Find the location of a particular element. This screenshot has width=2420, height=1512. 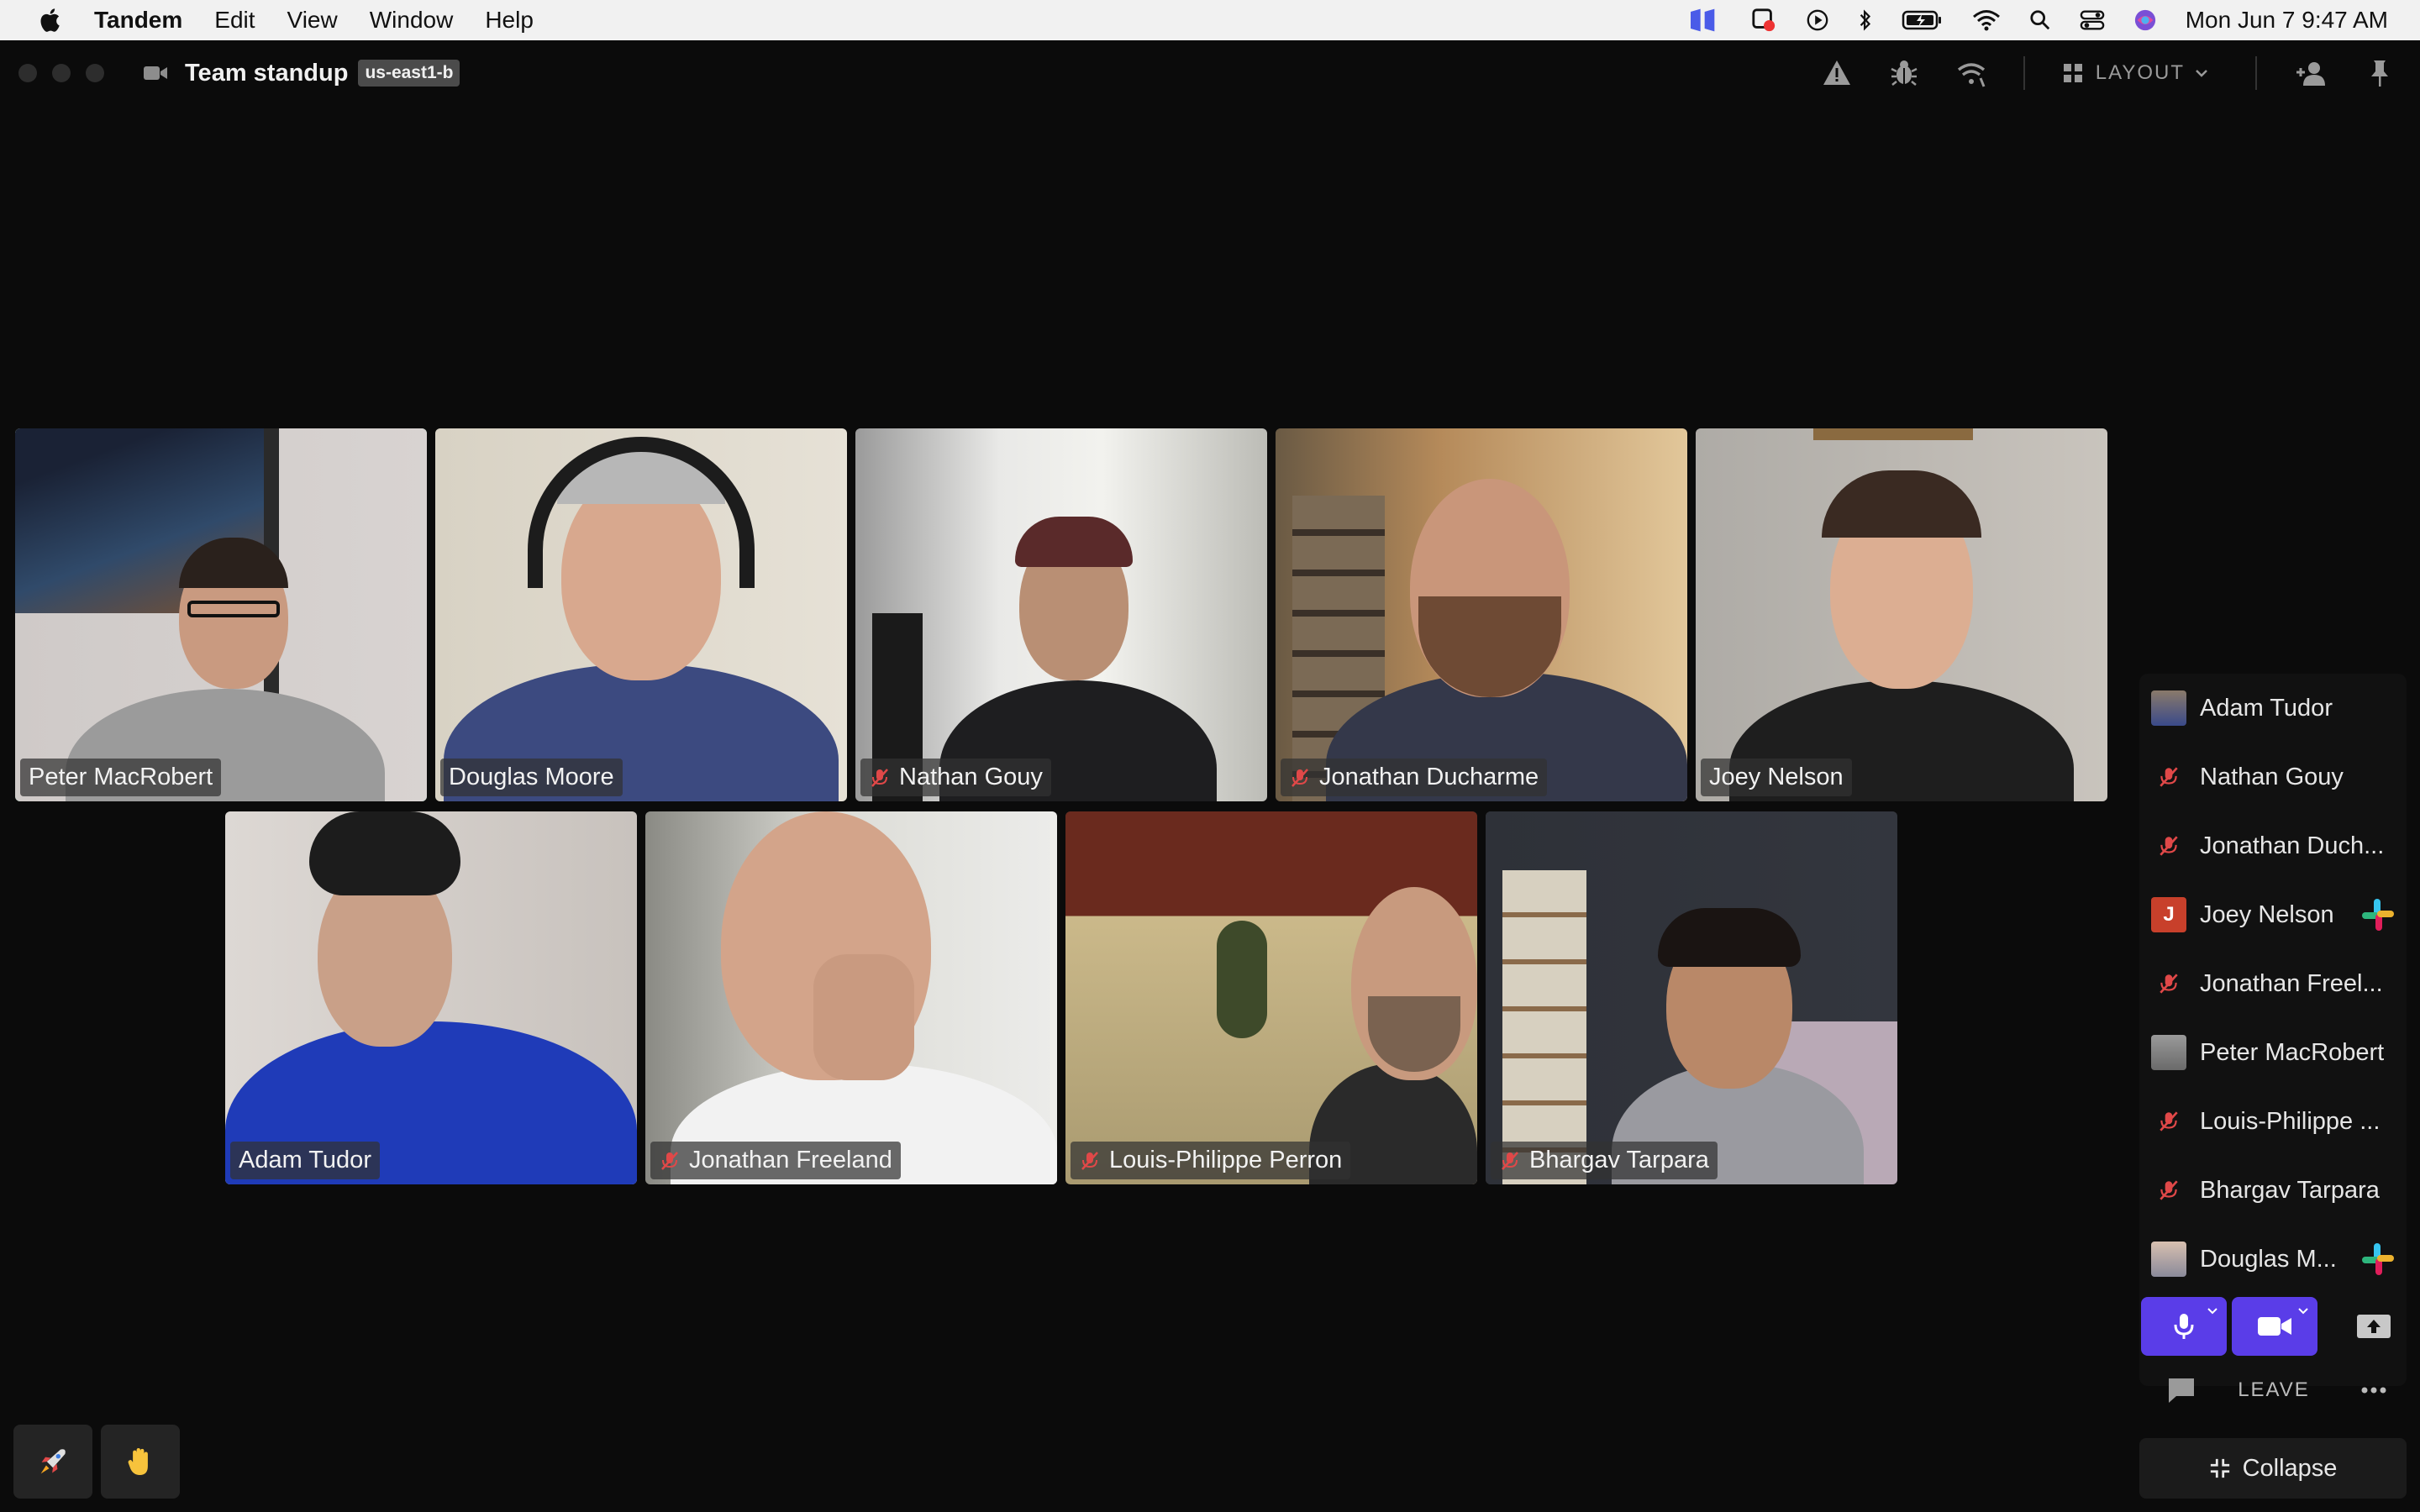

participant-list-name: Nathan Gouy is located at coordinates (2272, 776).